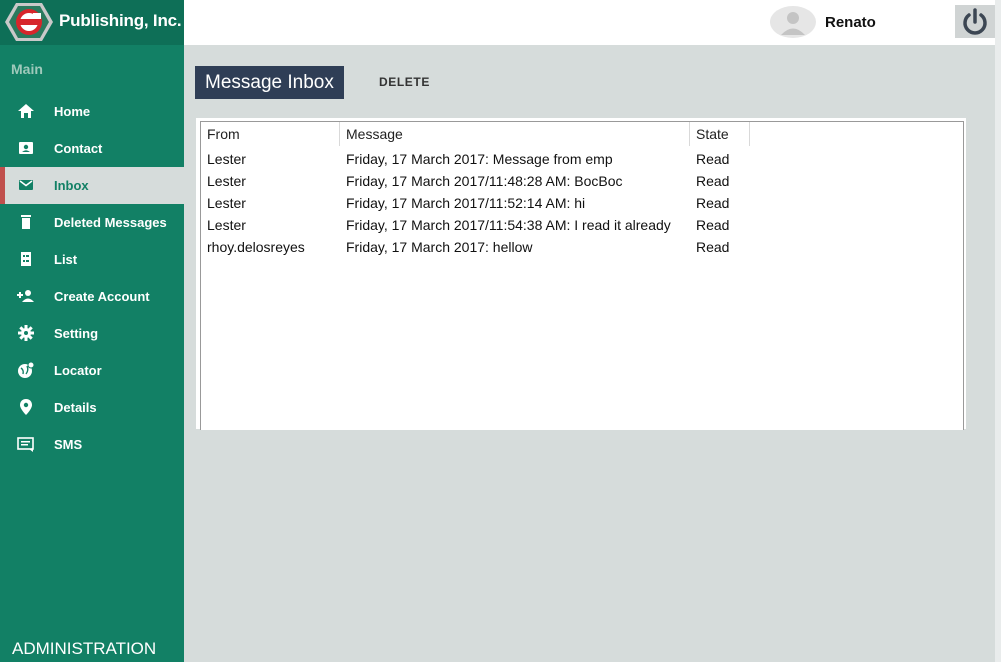 The width and height of the screenshot is (1001, 662). I want to click on sidebar-item-create-account: Create Account, so click(92, 296).